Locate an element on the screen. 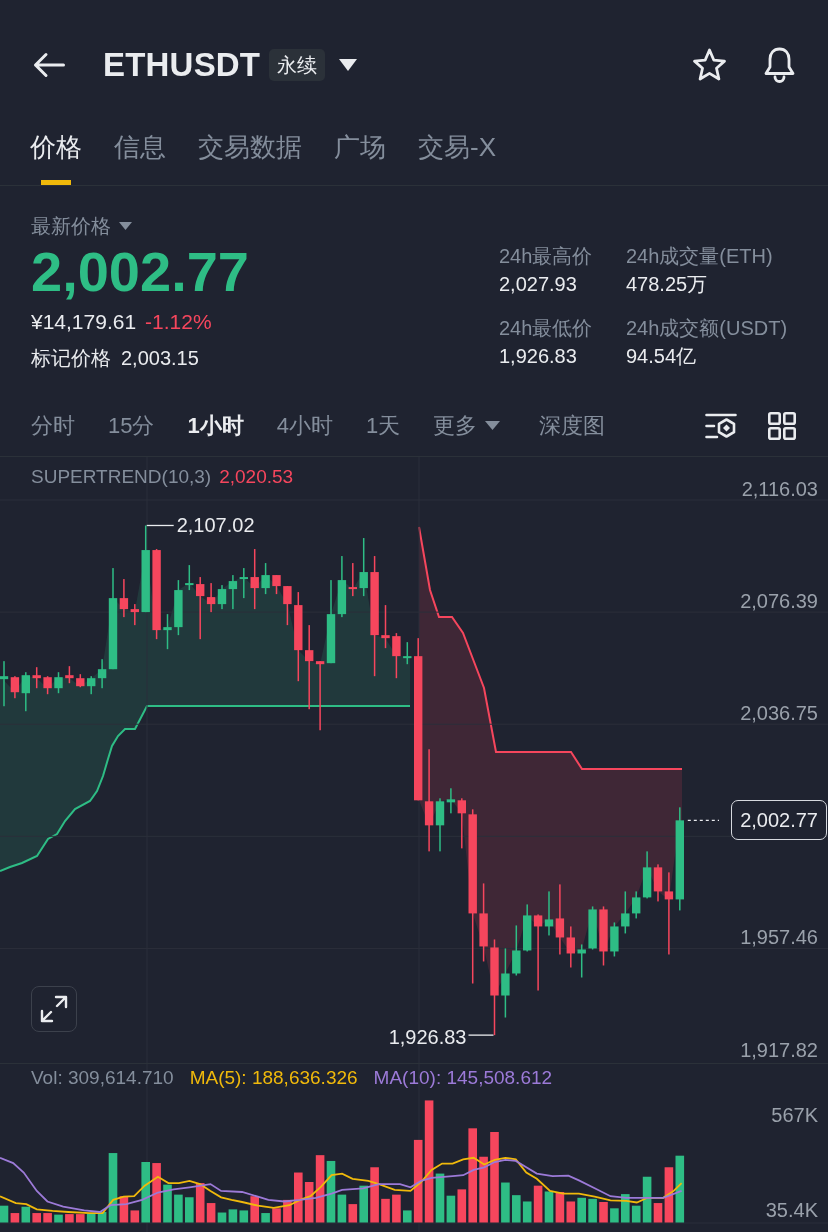 The image size is (828, 1232). current-price-line is located at coordinates (703, 820).